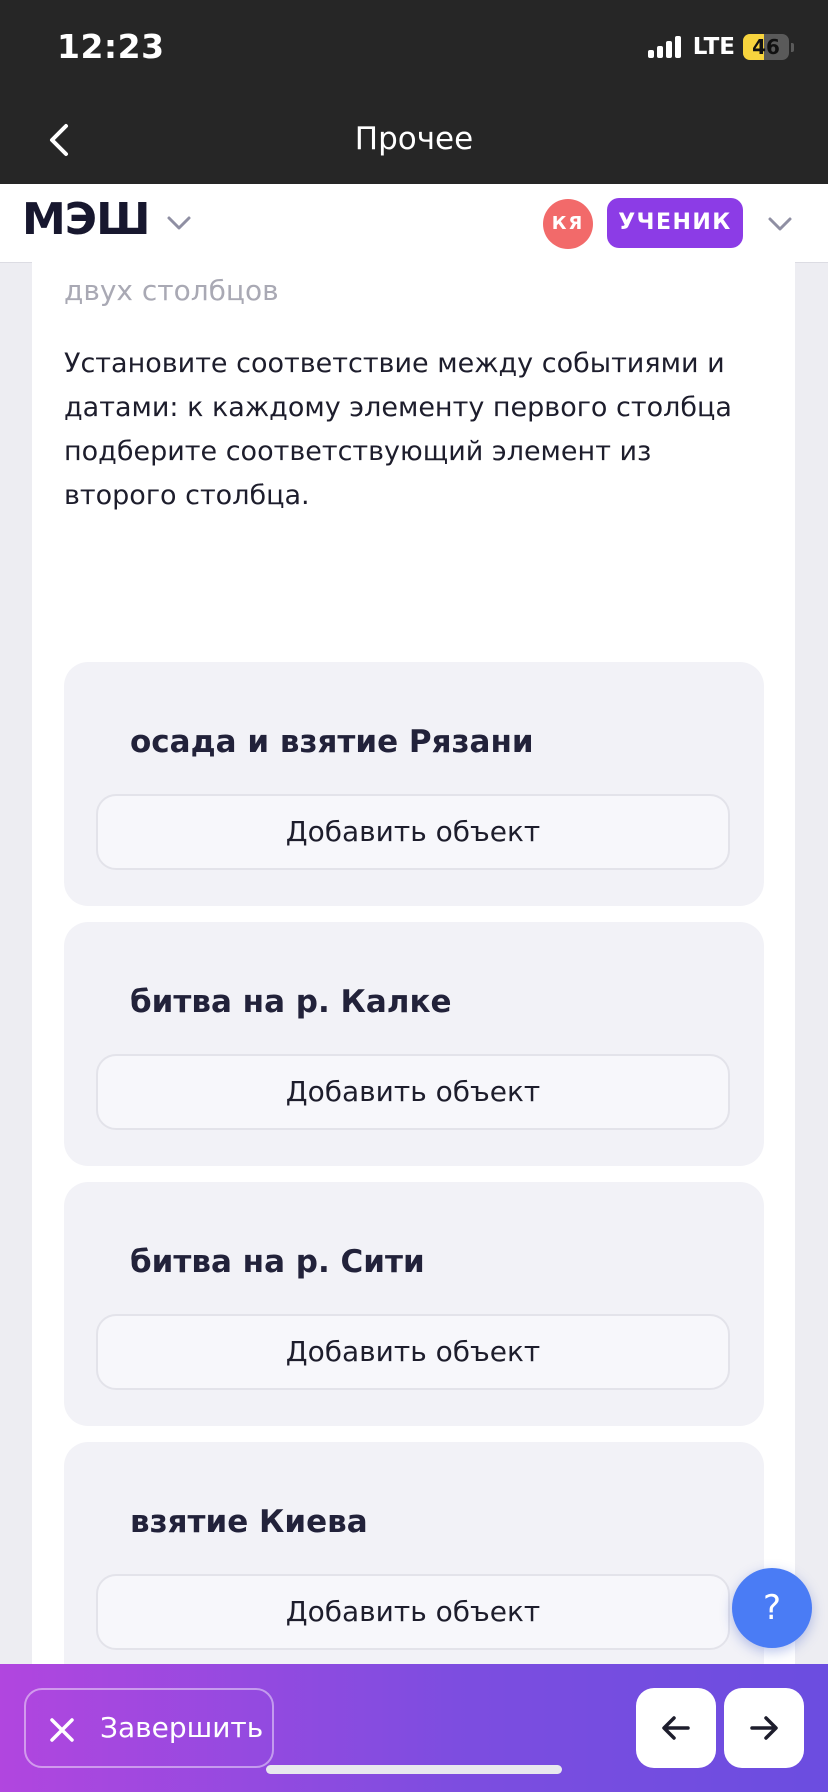 The height and width of the screenshot is (1792, 828). I want to click on next-button, so click(764, 1728).